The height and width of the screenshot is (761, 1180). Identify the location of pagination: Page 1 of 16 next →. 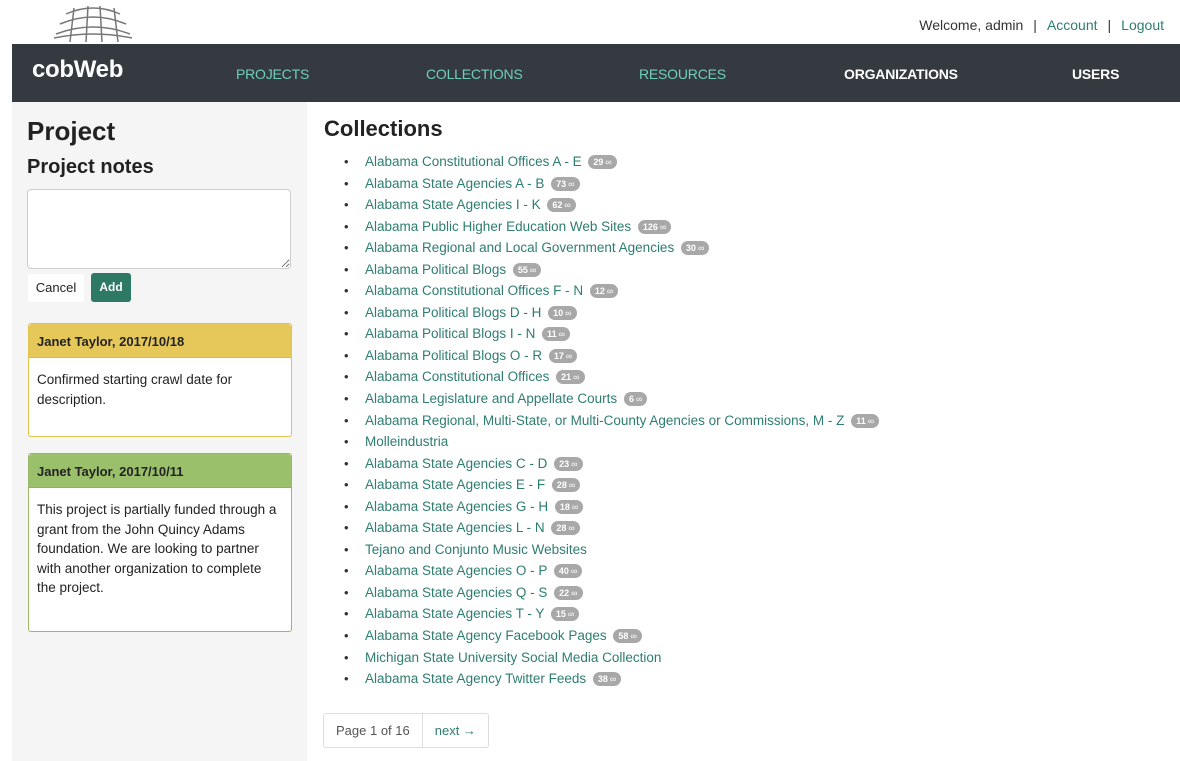
(406, 730).